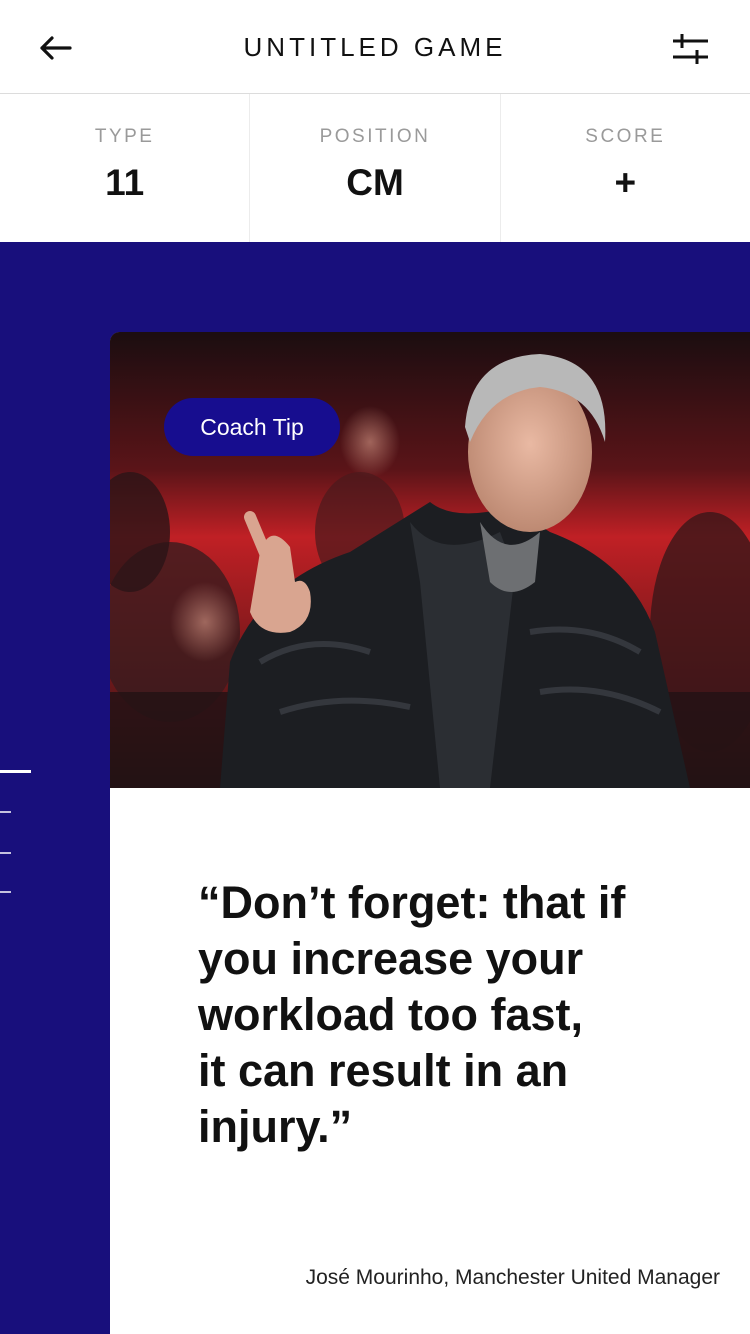  I want to click on game-stats: TYPE 11 POSITION CM SCORE +, so click(375, 168).